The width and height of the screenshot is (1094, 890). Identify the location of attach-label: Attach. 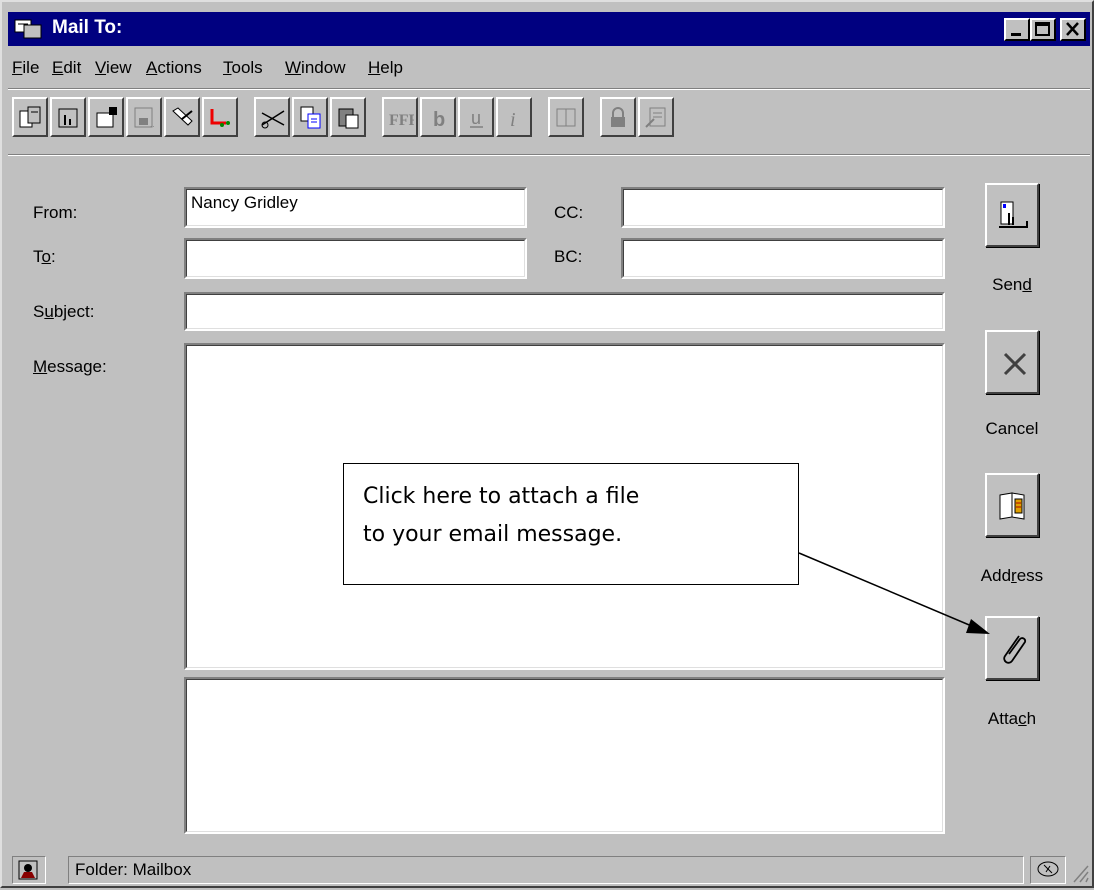
(1012, 718).